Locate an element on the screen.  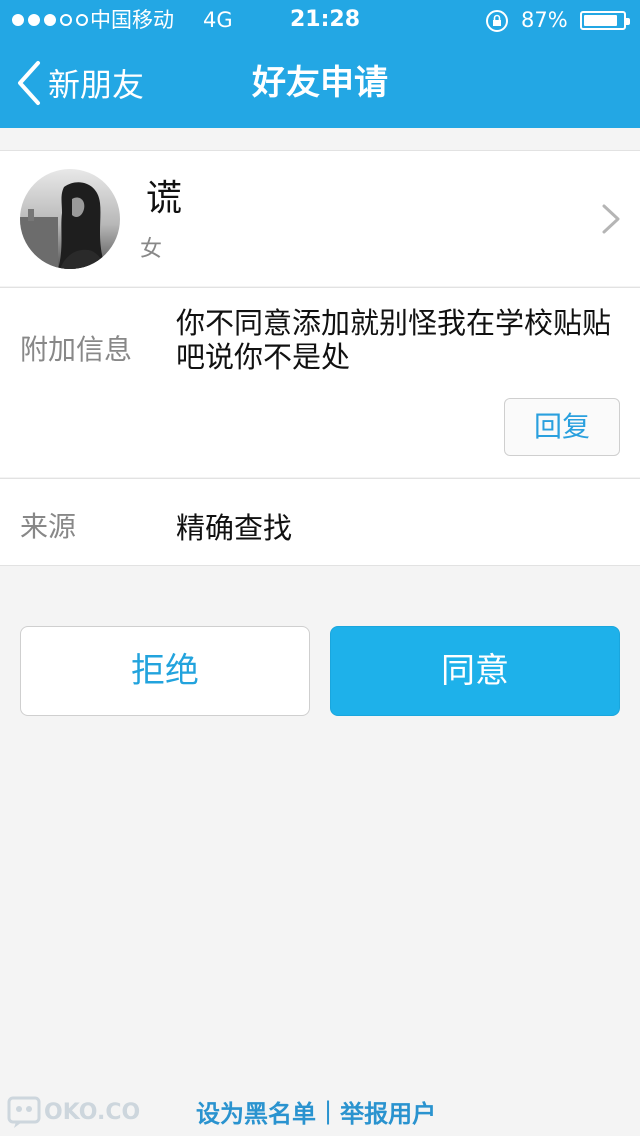
reject-button: 拒绝 is located at coordinates (165, 671).